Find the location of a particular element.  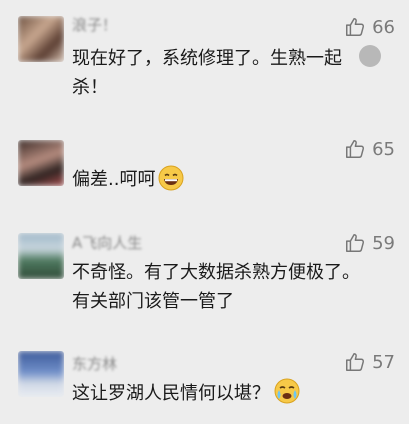

comment-text: 这让罗湖人民情何以堪？ is located at coordinates (222, 395).